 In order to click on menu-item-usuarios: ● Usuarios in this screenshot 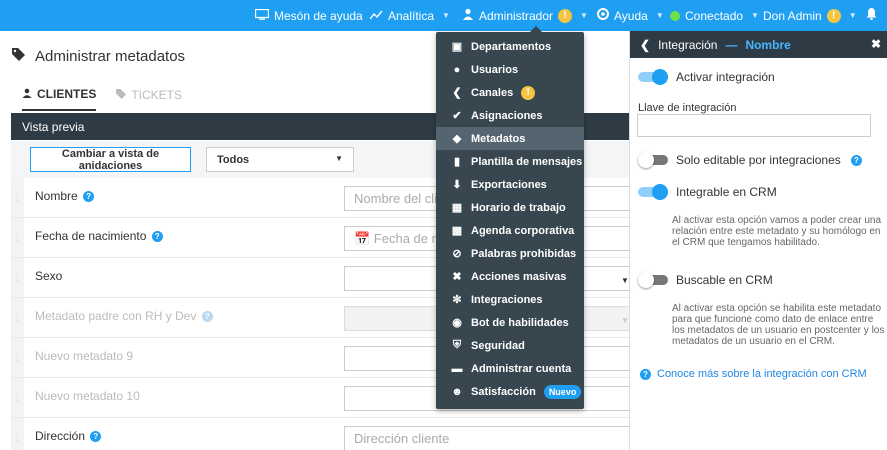, I will do `click(510, 69)`.